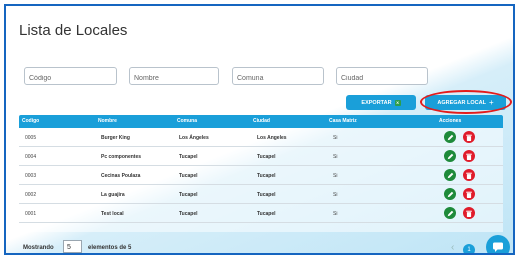  What do you see at coordinates (452, 247) in the screenshot?
I see `chevron-left-icon: ‹` at bounding box center [452, 247].